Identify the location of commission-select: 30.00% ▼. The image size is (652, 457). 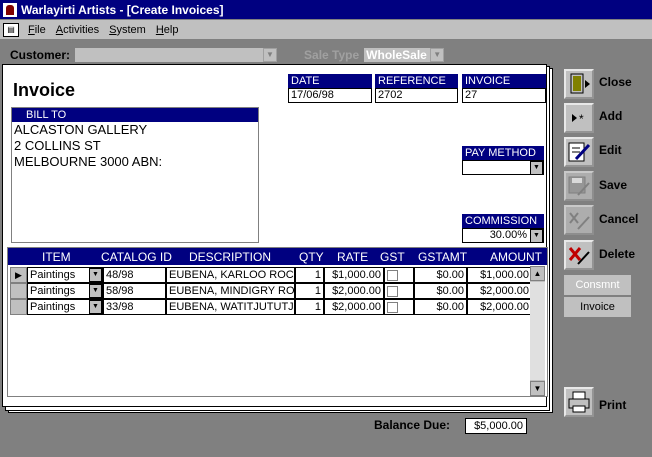
(503, 235).